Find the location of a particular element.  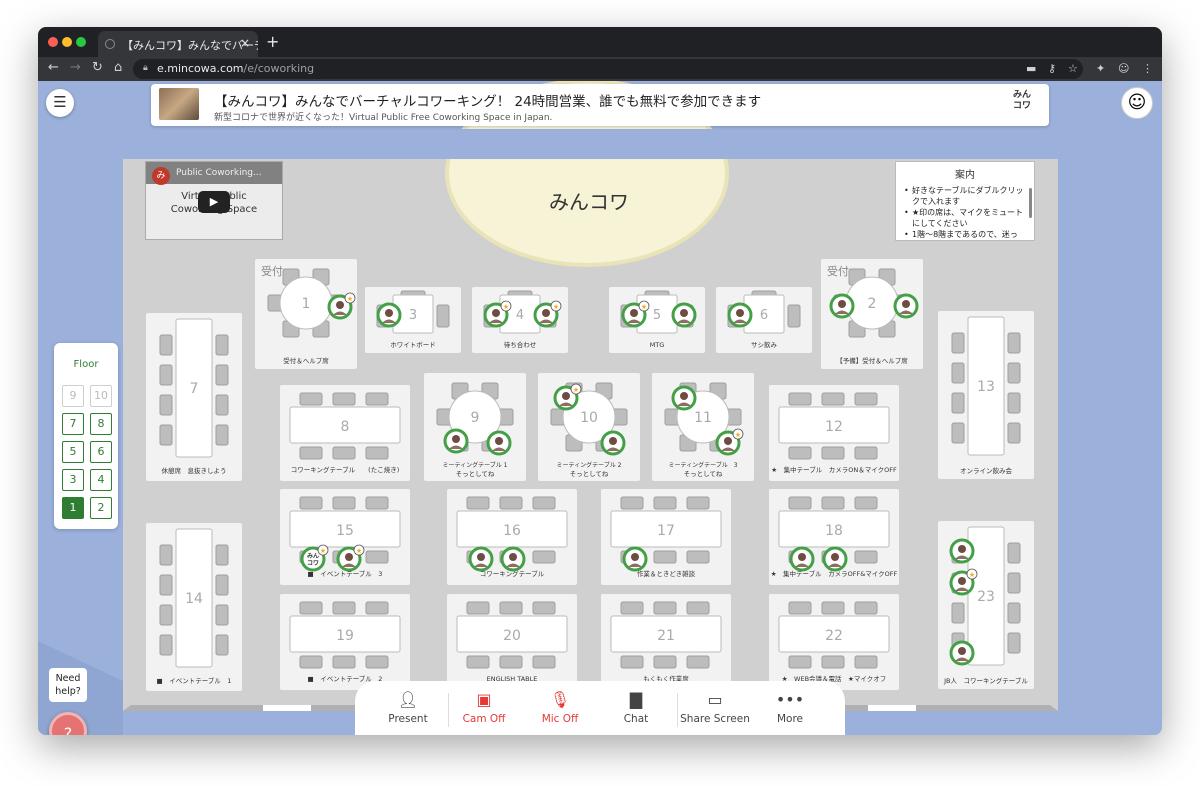

floor-button-4: 4 is located at coordinates (101, 480).